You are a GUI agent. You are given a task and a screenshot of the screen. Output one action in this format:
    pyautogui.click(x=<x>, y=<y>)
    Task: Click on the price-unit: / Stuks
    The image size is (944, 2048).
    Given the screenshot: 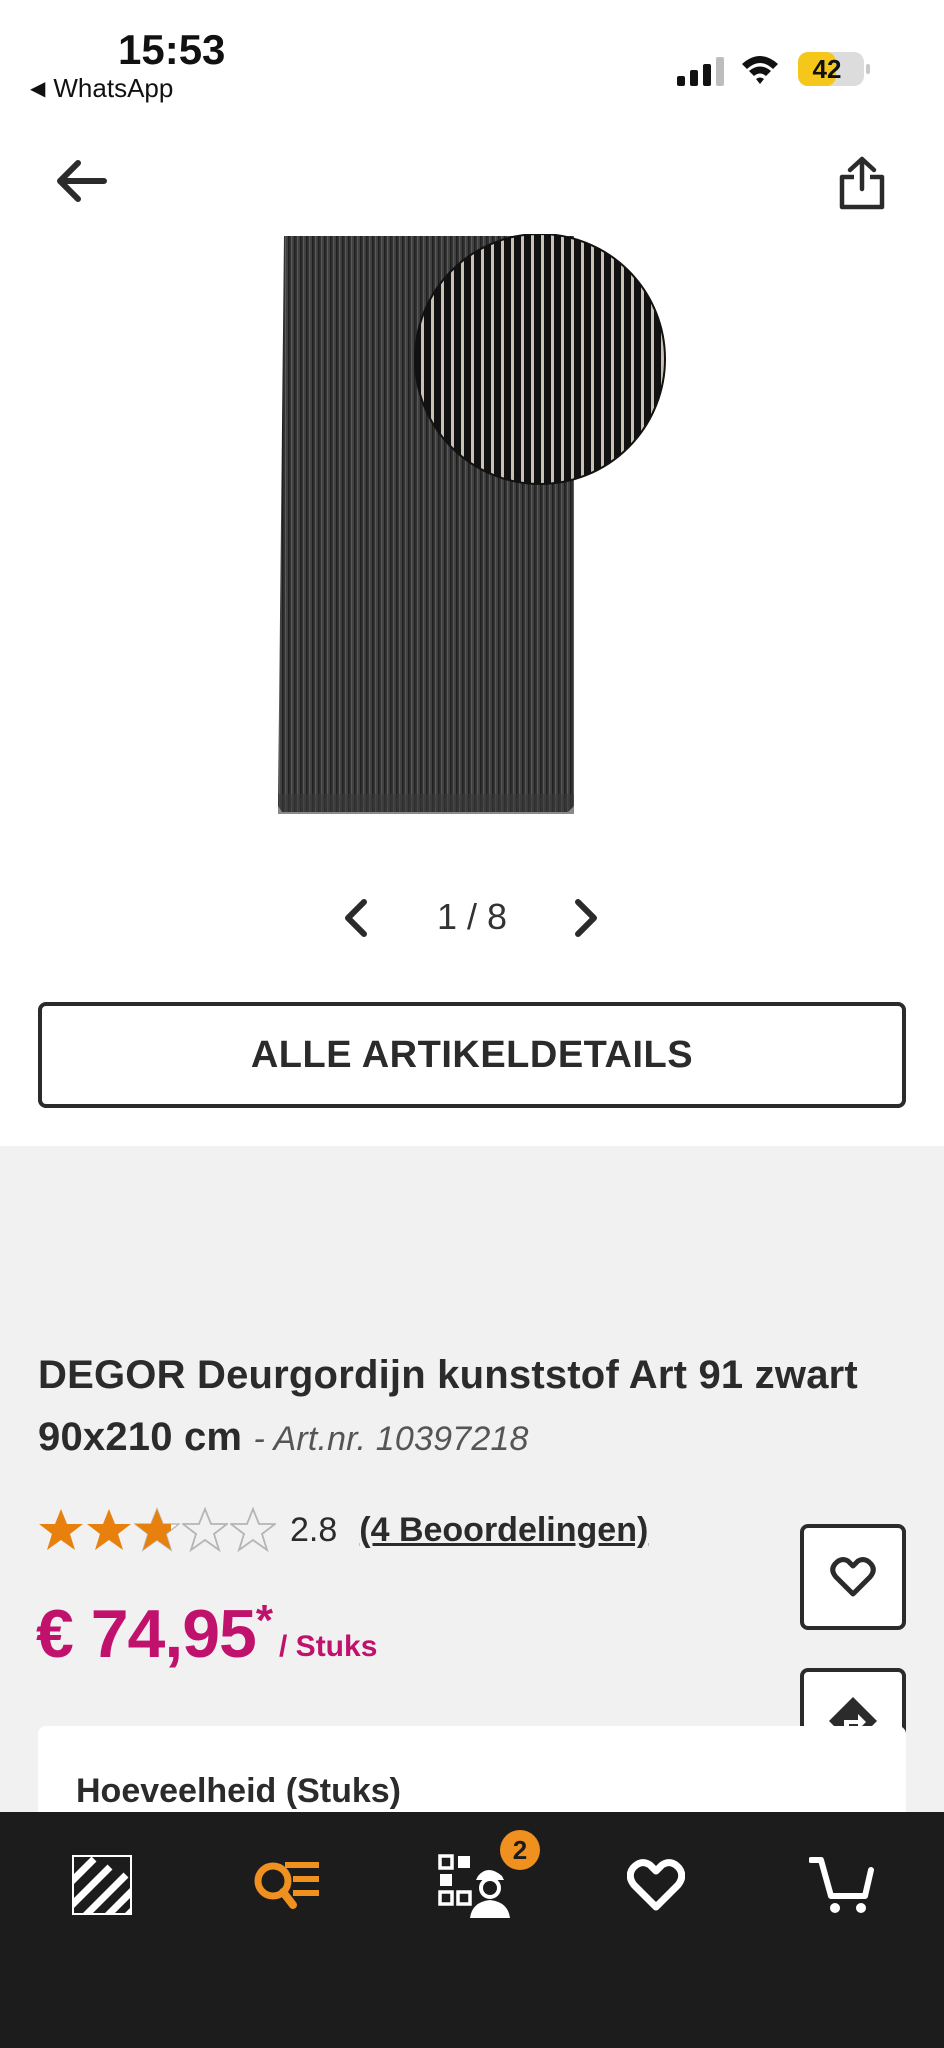 What is the action you would take?
    pyautogui.click(x=328, y=1646)
    